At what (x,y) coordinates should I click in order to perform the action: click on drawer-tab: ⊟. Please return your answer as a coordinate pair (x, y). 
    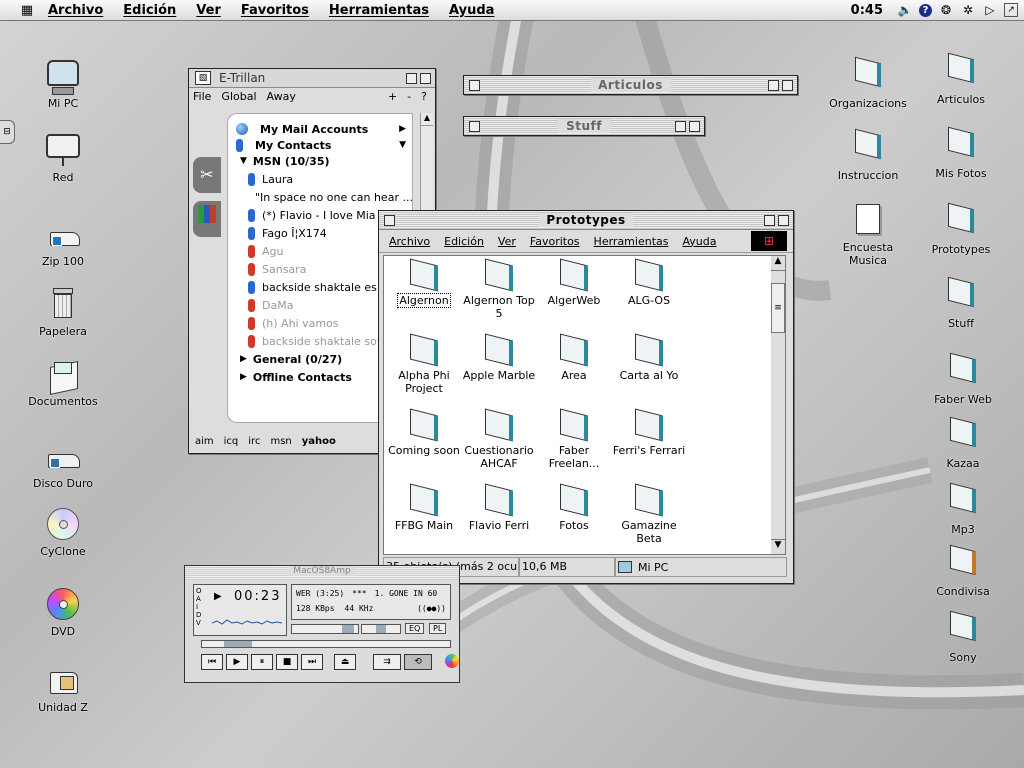
    Looking at the image, I should click on (7, 132).